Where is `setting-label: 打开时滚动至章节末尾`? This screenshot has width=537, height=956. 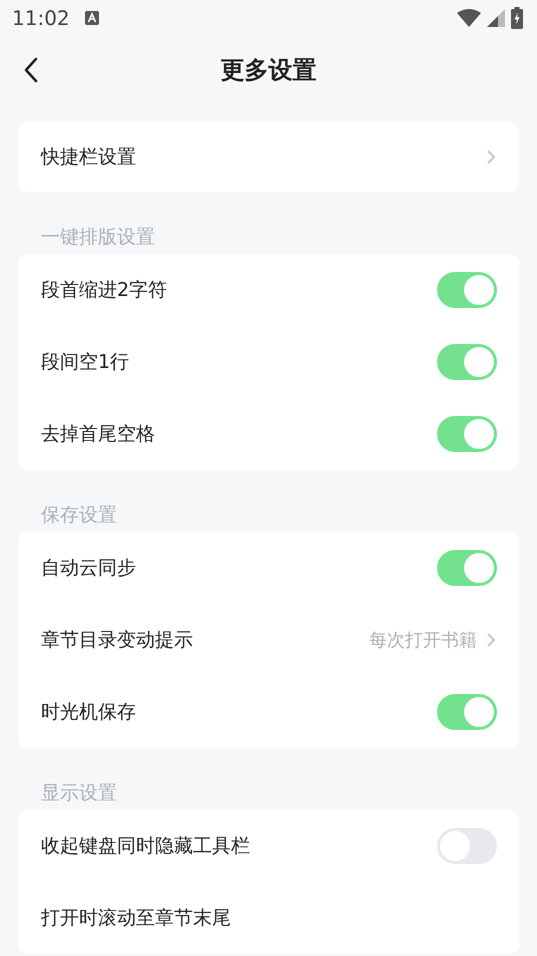
setting-label: 打开时滚动至章节末尾 is located at coordinates (136, 918).